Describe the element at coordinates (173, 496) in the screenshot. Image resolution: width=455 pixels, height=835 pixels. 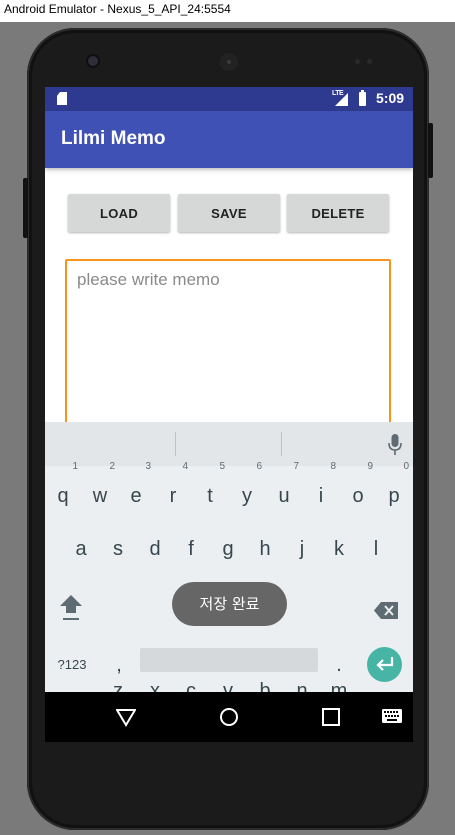
I see `key-label: r` at that location.